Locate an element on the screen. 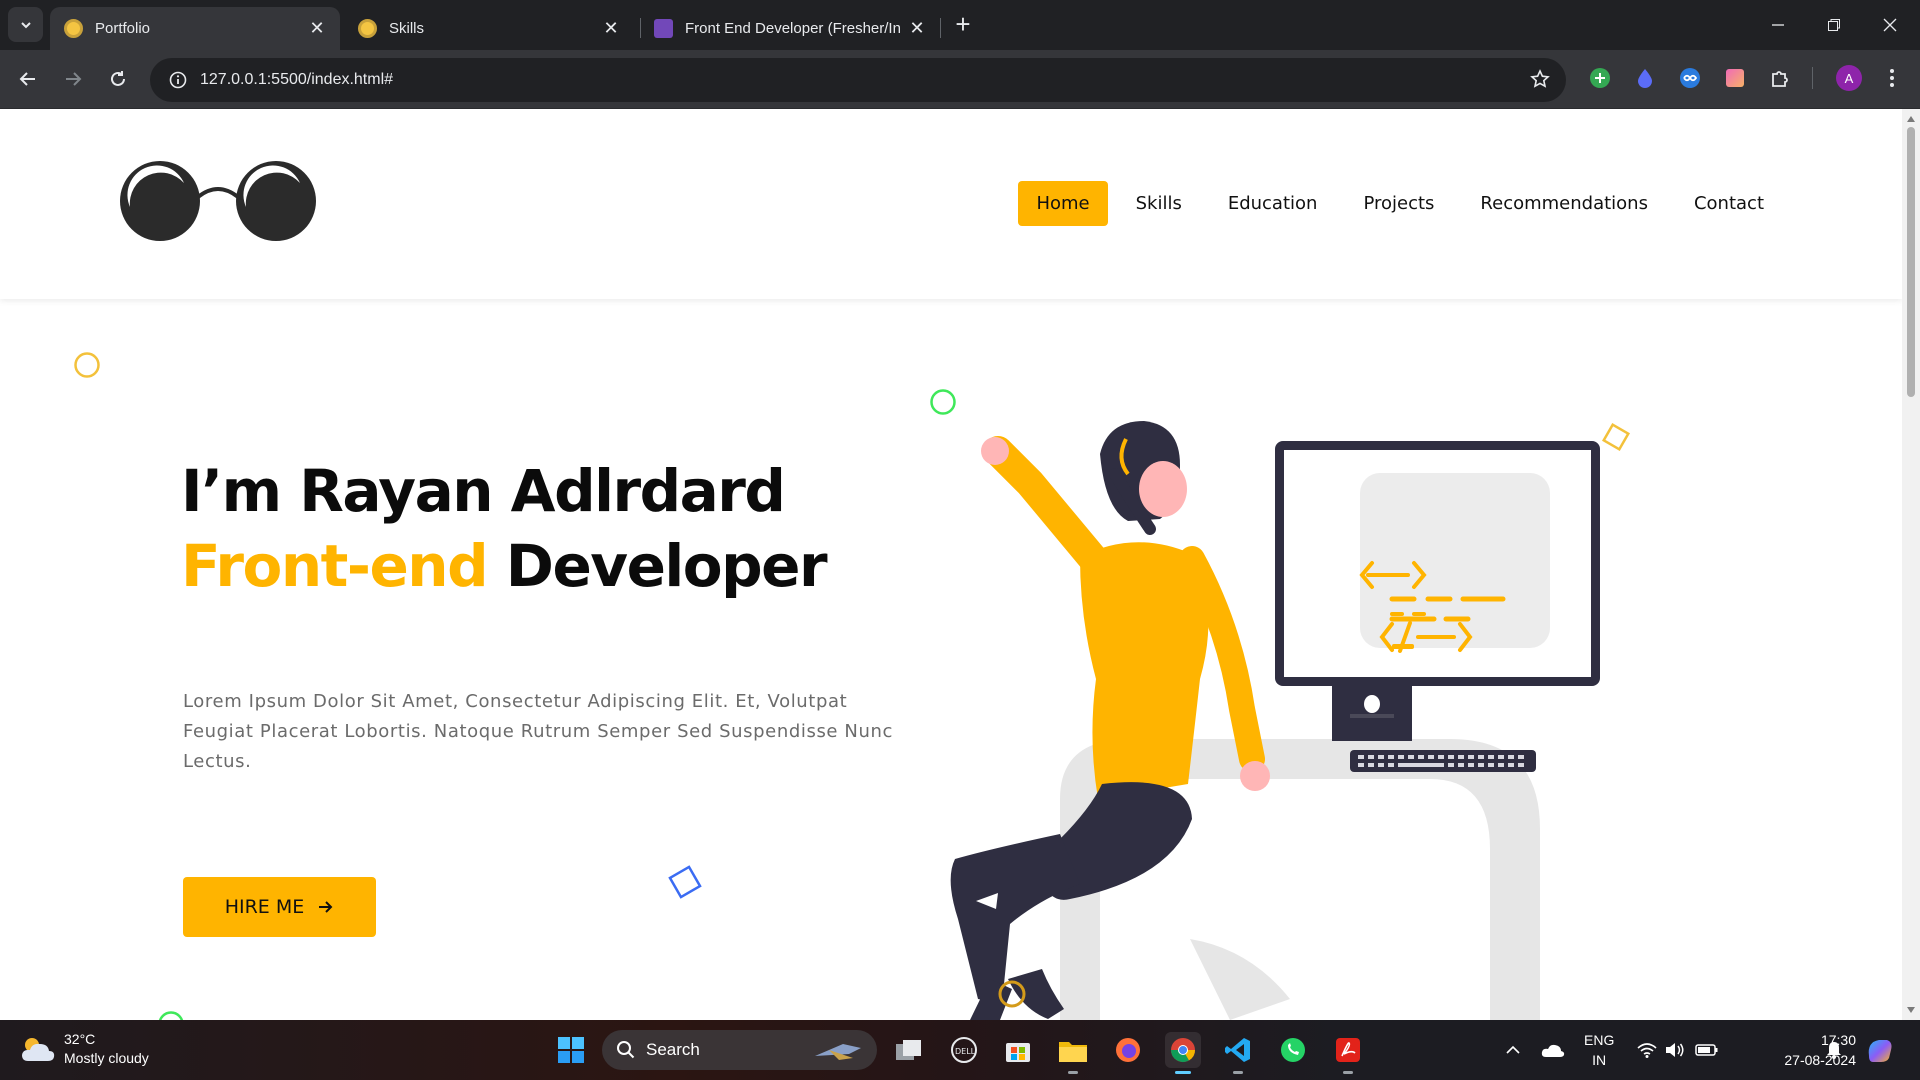 This screenshot has height=1080, width=1920. volume-icon is located at coordinates (1675, 1050).